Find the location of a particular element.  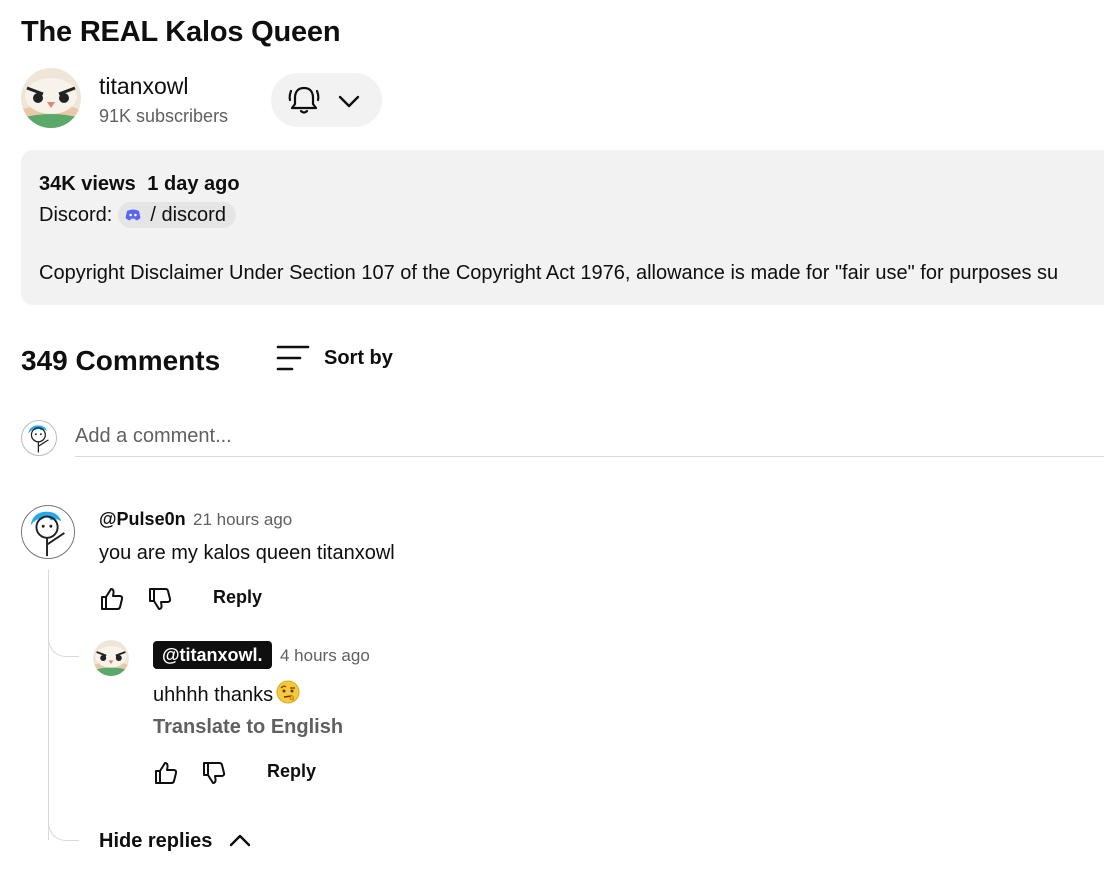

hide-replies-button: Hide replies is located at coordinates (175, 841).